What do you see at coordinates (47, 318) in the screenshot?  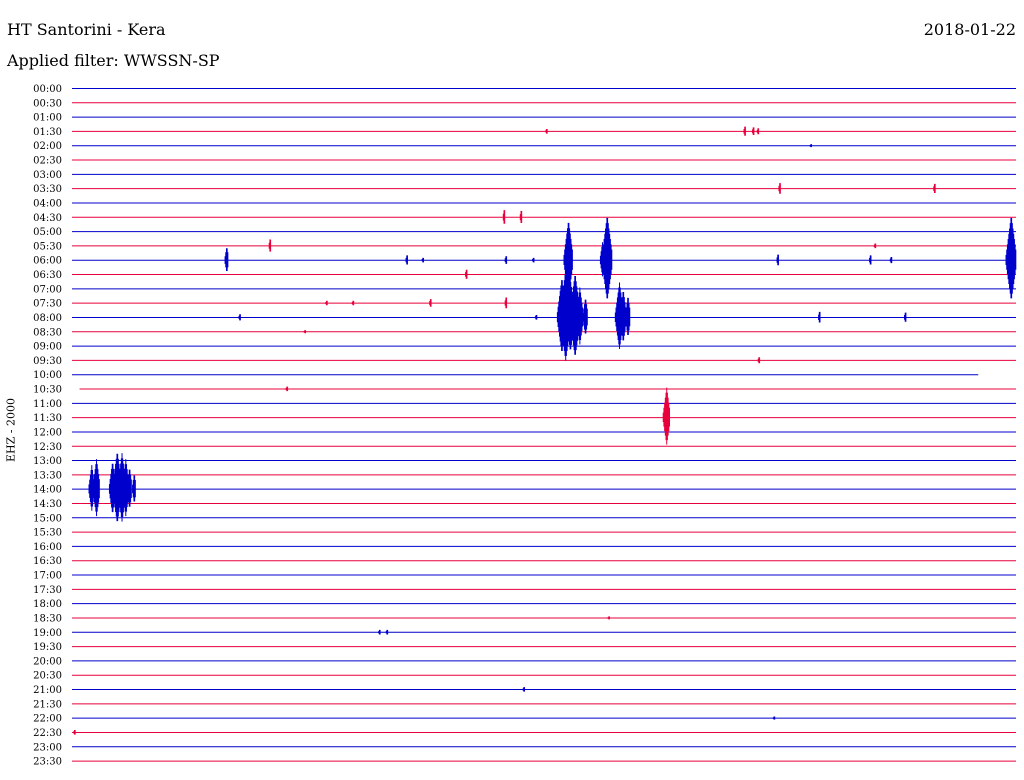 I see `tick-label-0800: 08:00` at bounding box center [47, 318].